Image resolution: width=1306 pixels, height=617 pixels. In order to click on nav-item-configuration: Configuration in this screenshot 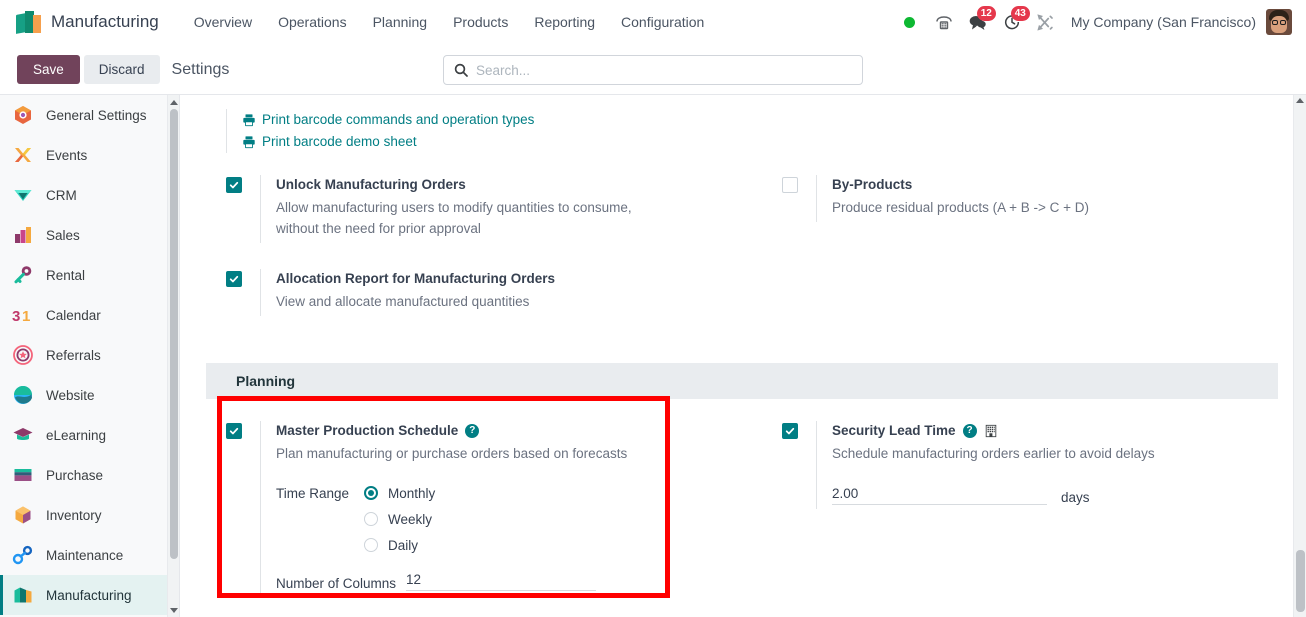, I will do `click(662, 22)`.